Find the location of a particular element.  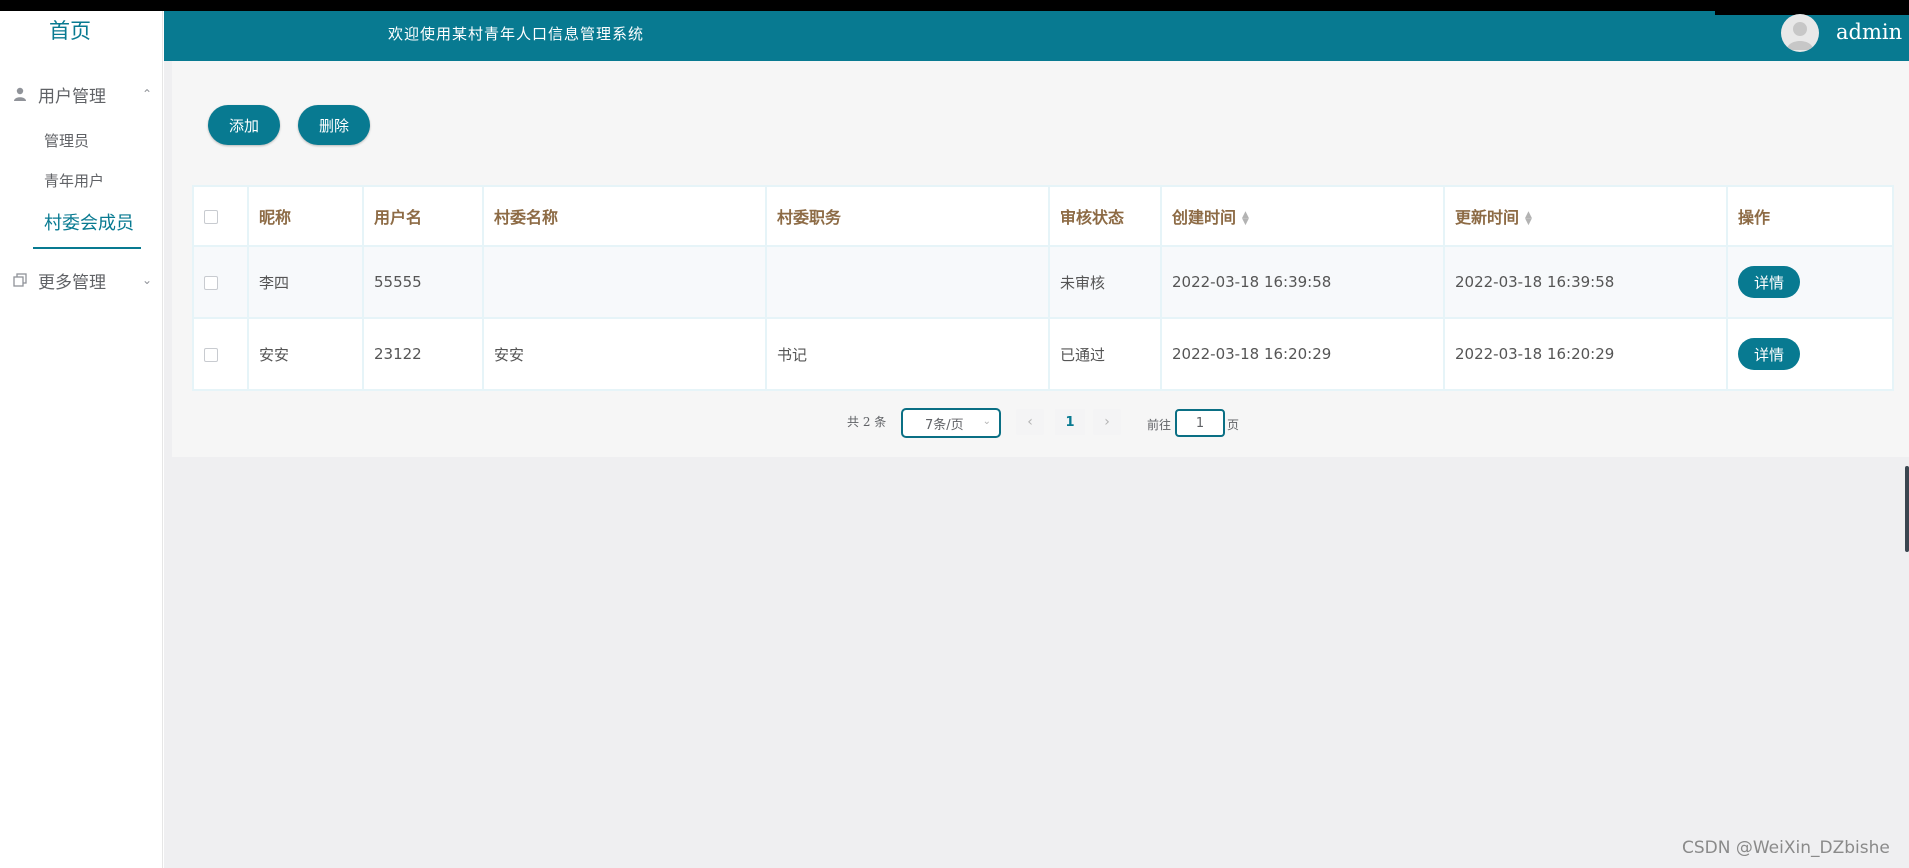

sidebar-item-admin: 管理员 is located at coordinates (66, 140).